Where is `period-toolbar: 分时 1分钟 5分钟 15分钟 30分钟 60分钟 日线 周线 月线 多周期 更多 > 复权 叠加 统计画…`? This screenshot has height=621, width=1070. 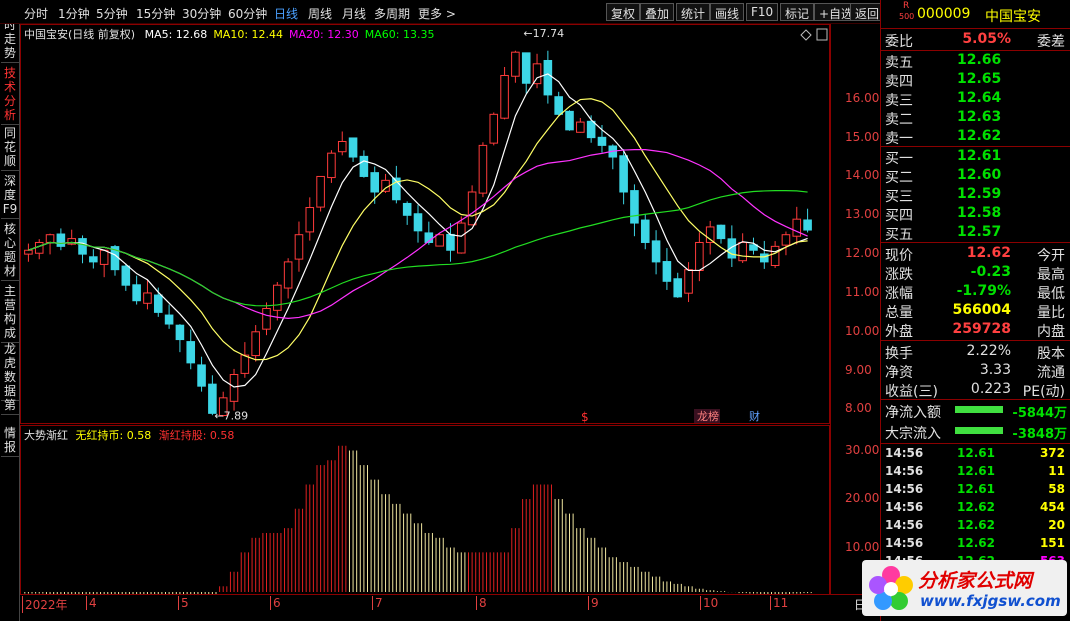
period-toolbar: 分时 1分钟 5分钟 15分钟 30分钟 60分钟 日线 周线 月线 多周期 更多 > 复权 叠加 统计画… is located at coordinates (442, 12).